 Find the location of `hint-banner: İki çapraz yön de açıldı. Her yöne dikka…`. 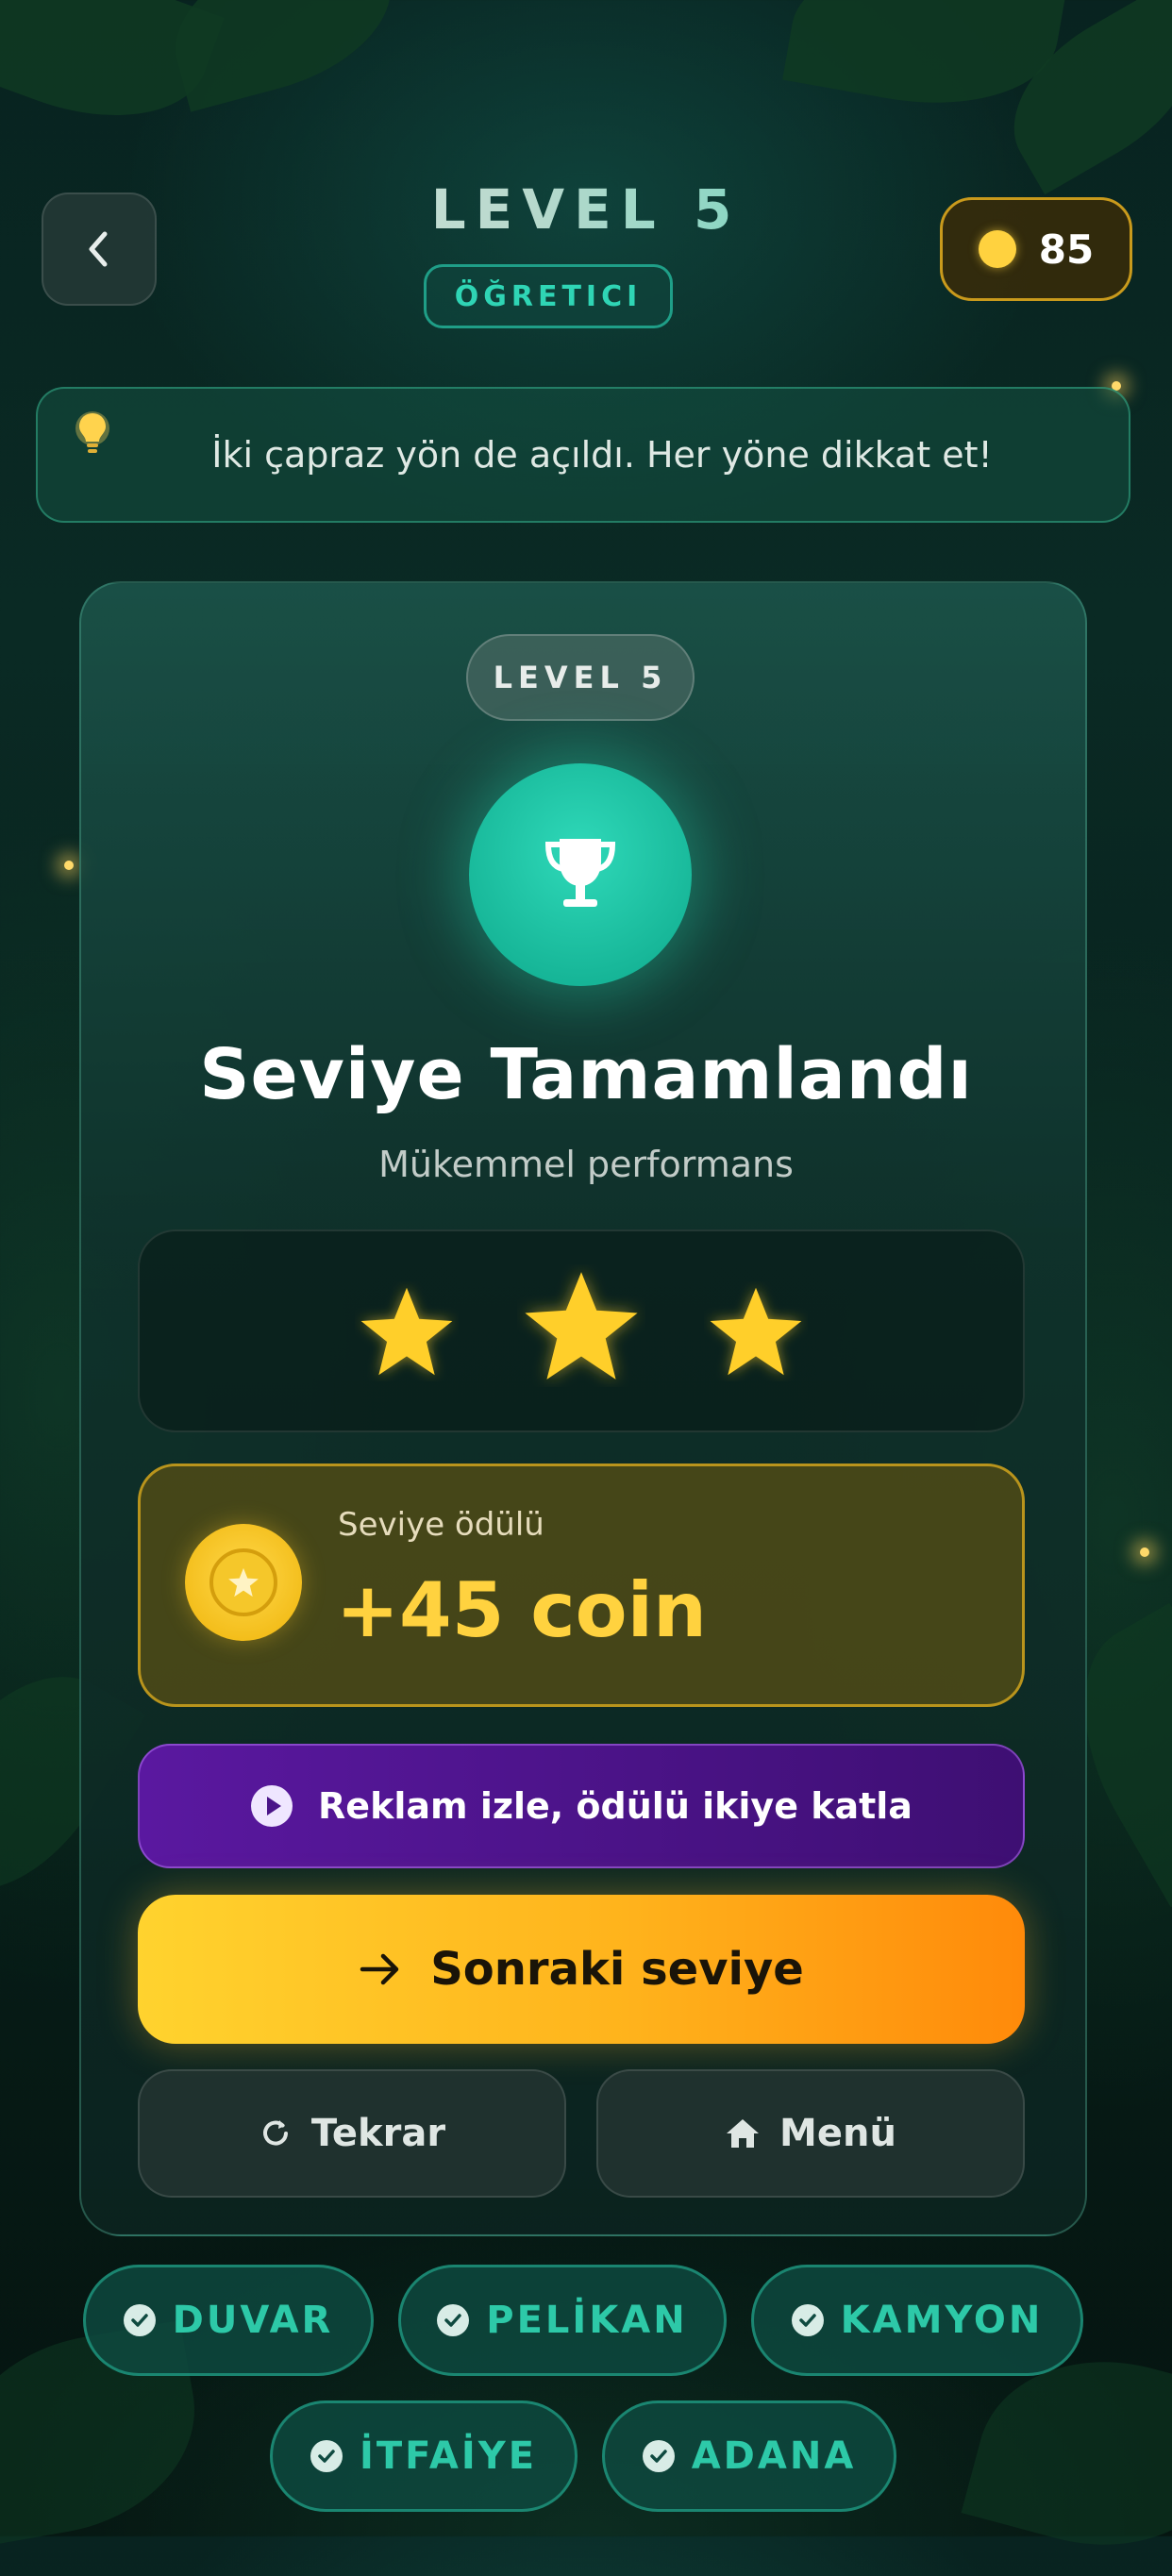

hint-banner: İki çapraz yön de açıldı. Her yöne dikka… is located at coordinates (583, 455).